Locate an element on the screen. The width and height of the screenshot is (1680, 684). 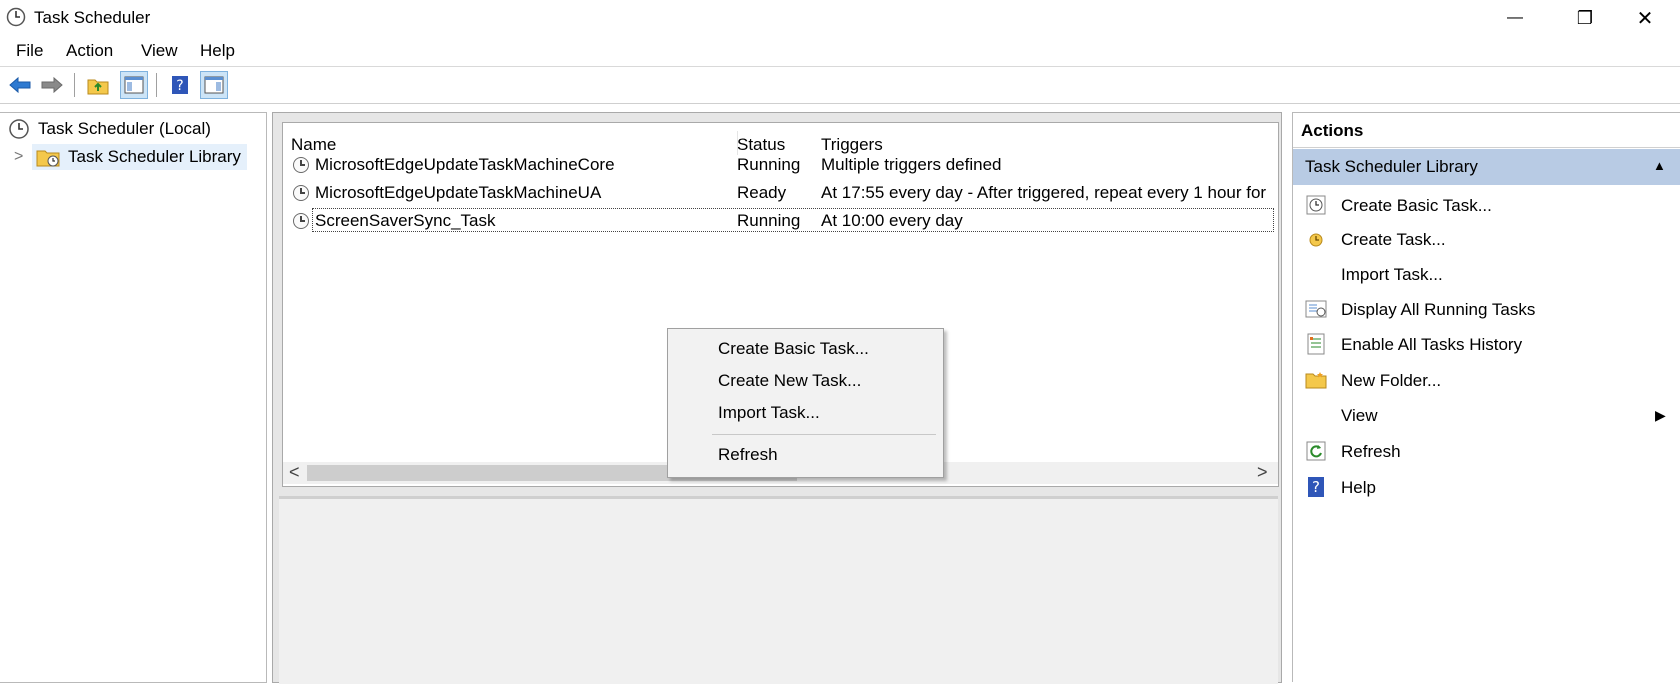
title-bar: Task Scheduler — ❐ ✕ is located at coordinates (840, 18).